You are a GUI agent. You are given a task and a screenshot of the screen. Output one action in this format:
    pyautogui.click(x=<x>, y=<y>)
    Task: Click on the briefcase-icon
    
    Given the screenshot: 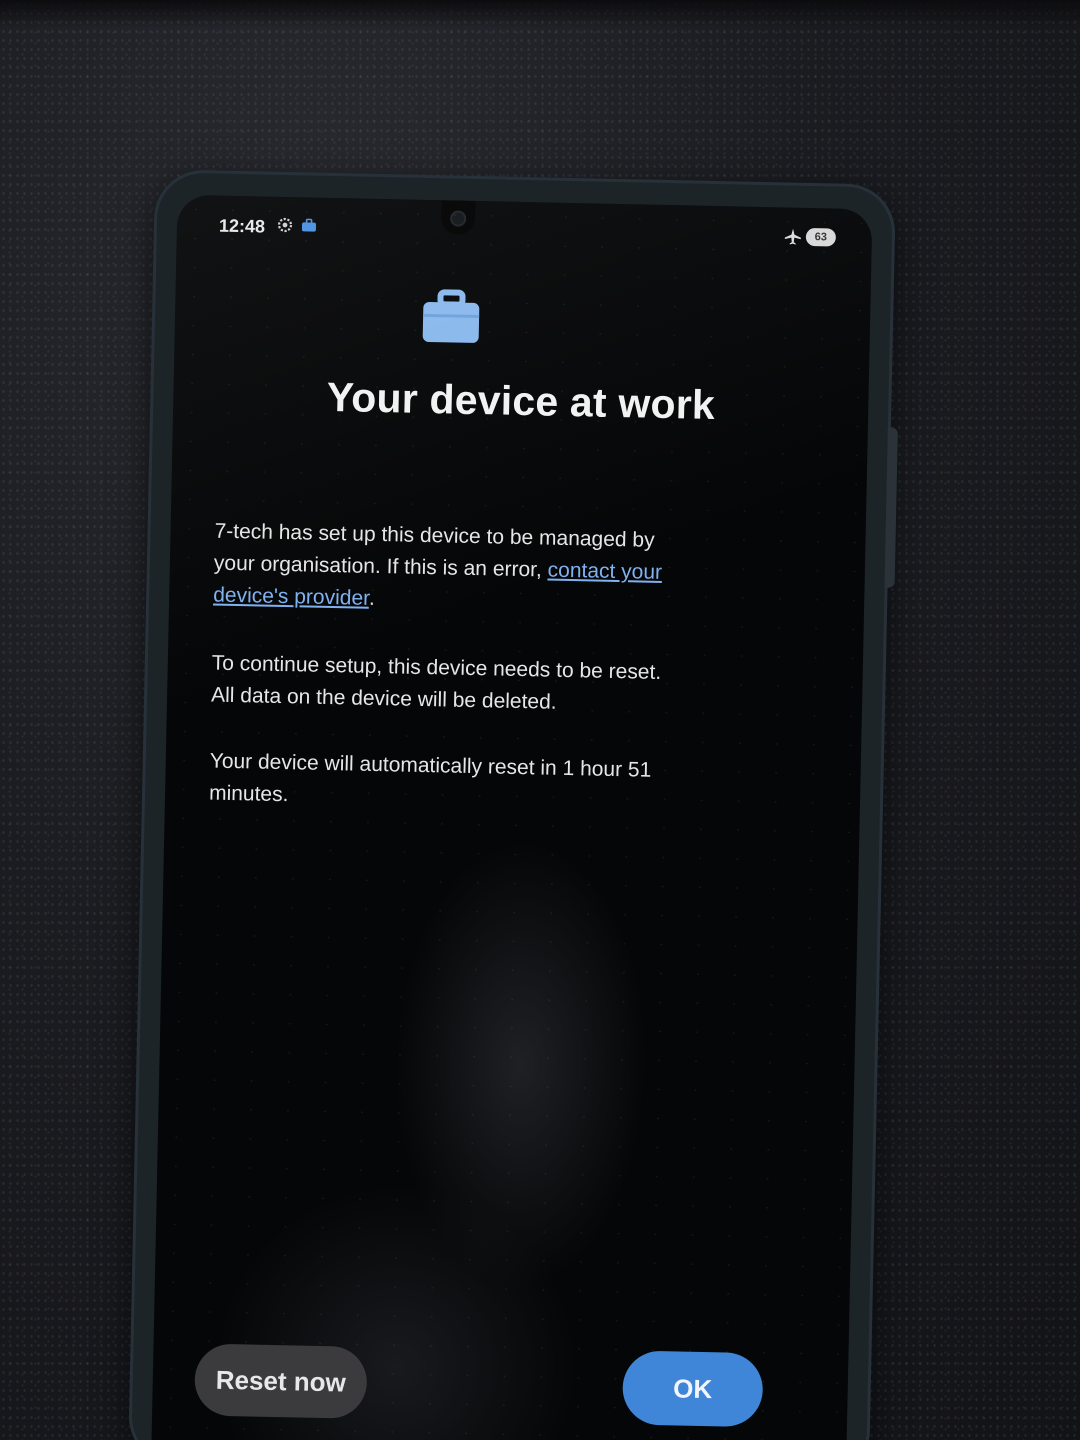 What is the action you would take?
    pyautogui.click(x=451, y=316)
    